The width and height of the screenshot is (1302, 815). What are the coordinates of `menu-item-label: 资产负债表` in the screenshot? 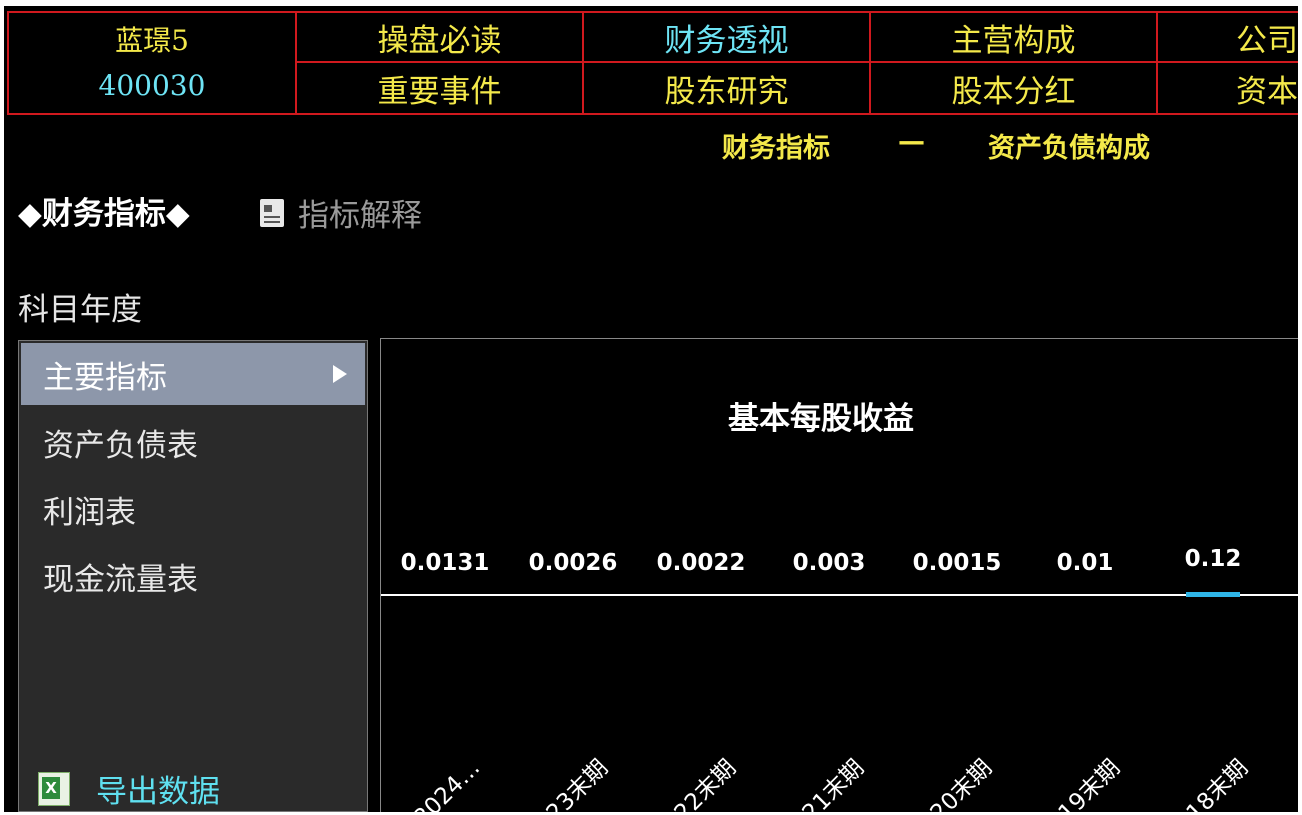 It's located at (120, 445).